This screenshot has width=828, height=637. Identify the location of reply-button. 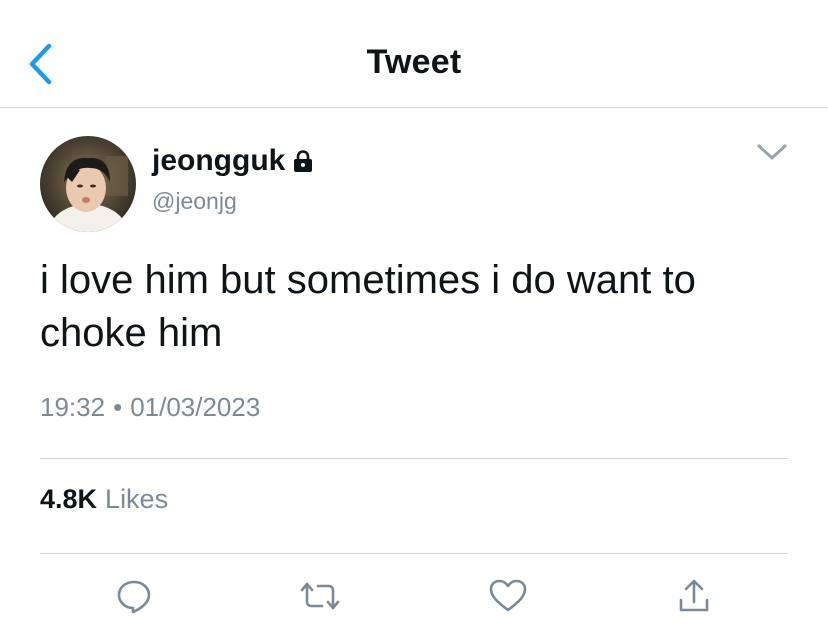
(134, 596).